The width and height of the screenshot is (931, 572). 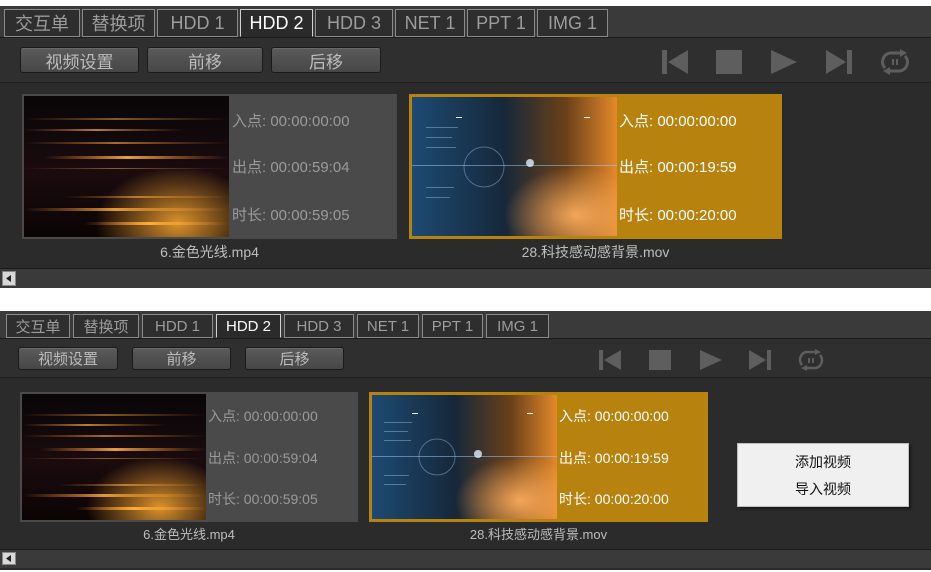 I want to click on add-video-menu-item: 添加视频, so click(x=823, y=462).